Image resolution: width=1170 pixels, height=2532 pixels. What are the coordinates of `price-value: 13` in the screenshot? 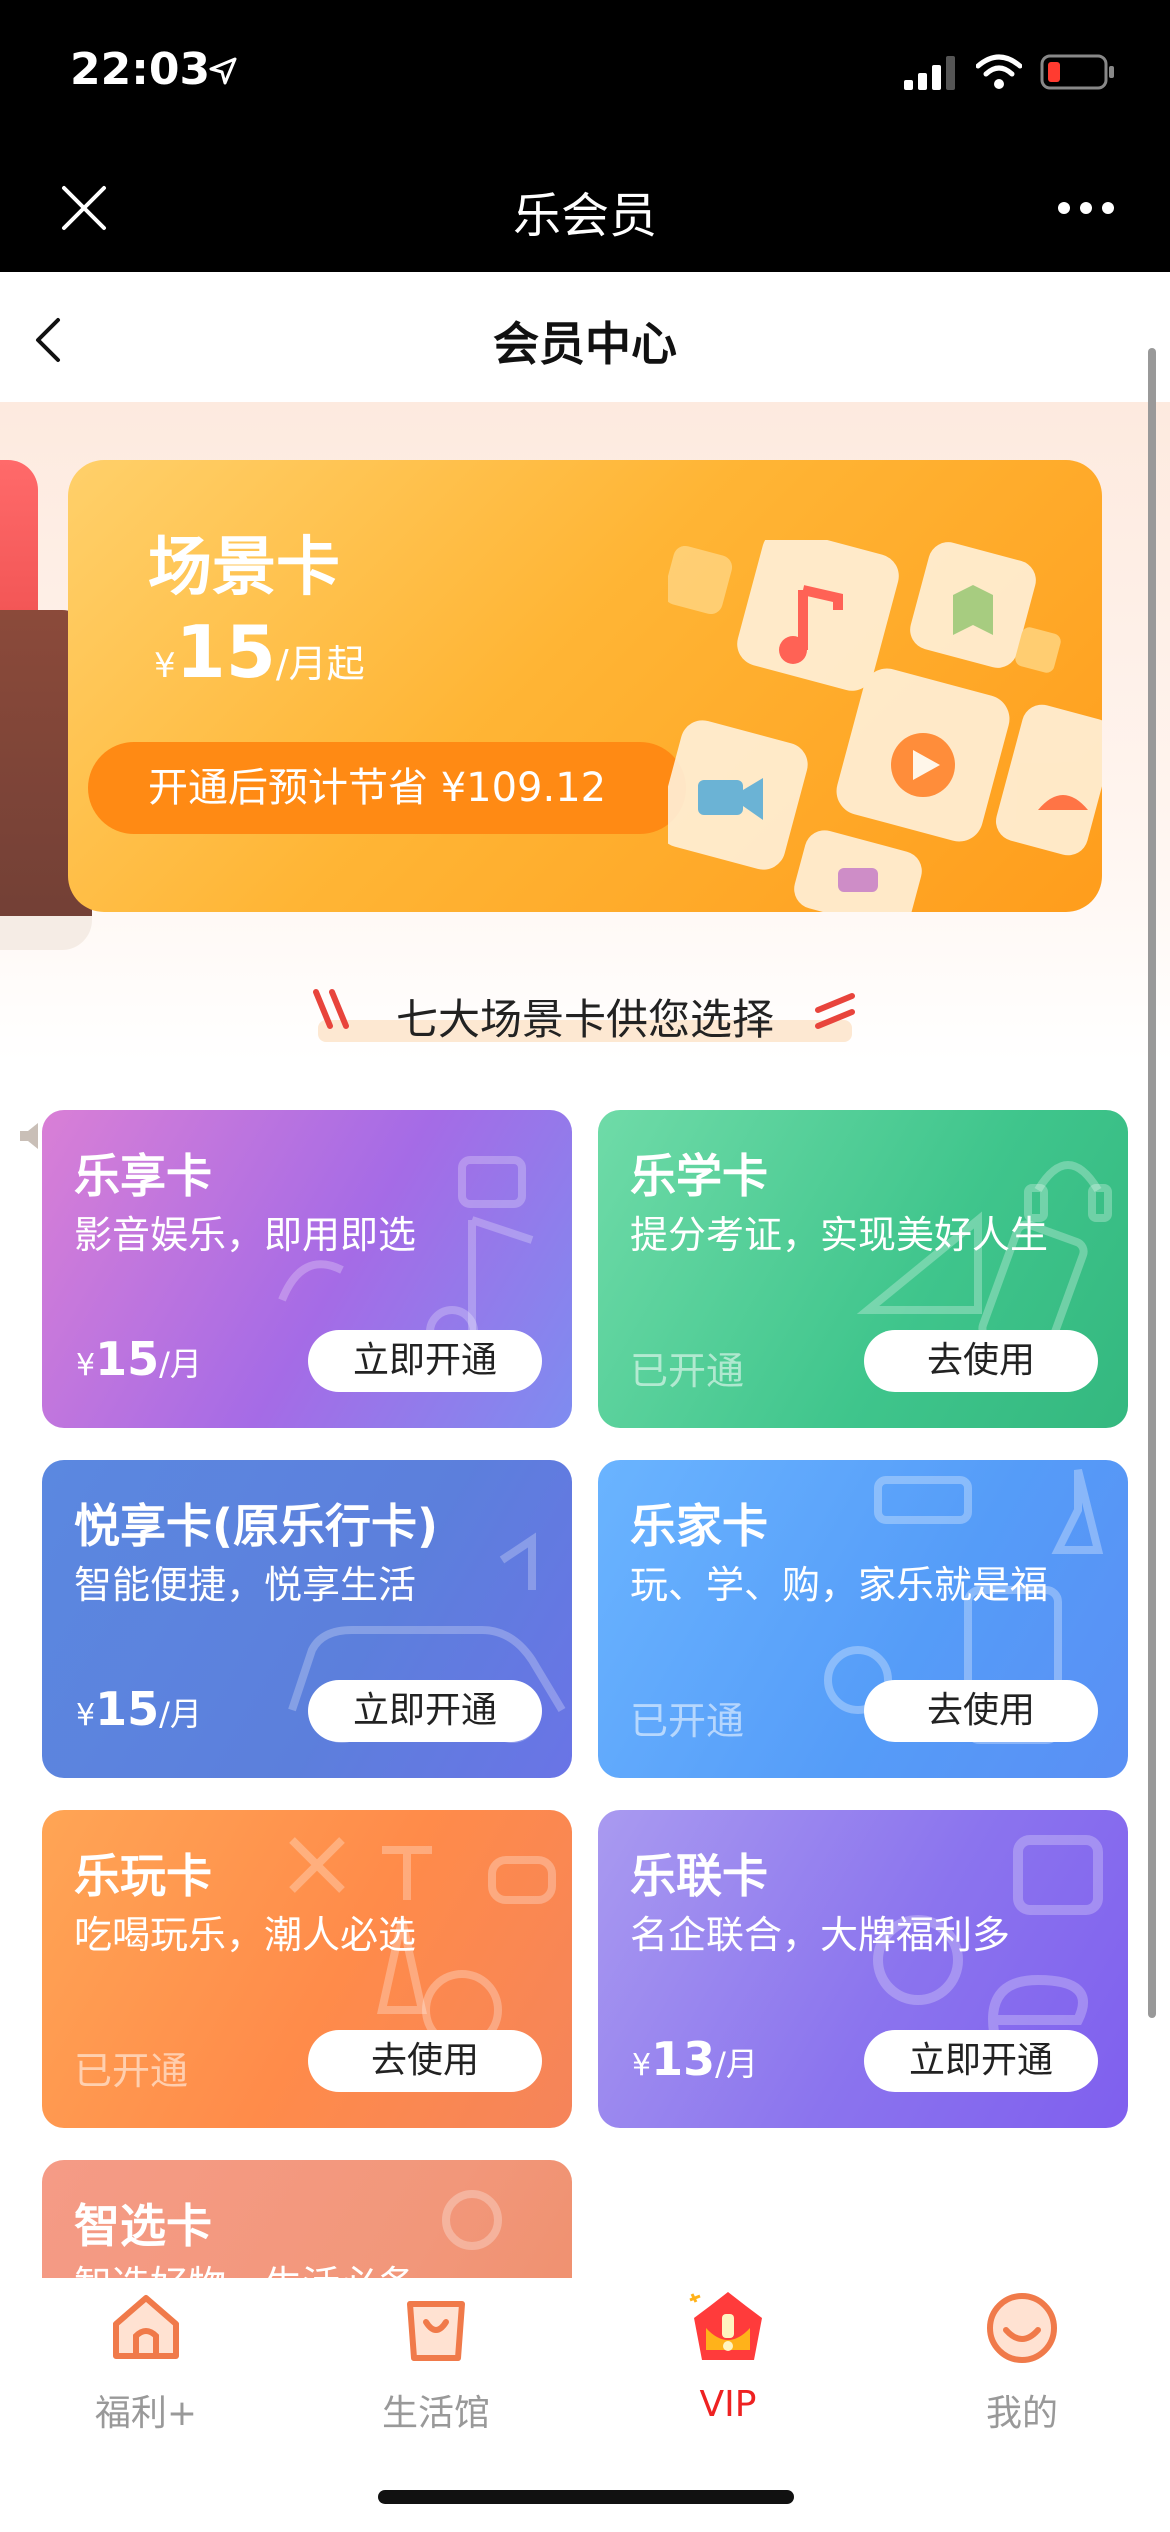 It's located at (683, 2059).